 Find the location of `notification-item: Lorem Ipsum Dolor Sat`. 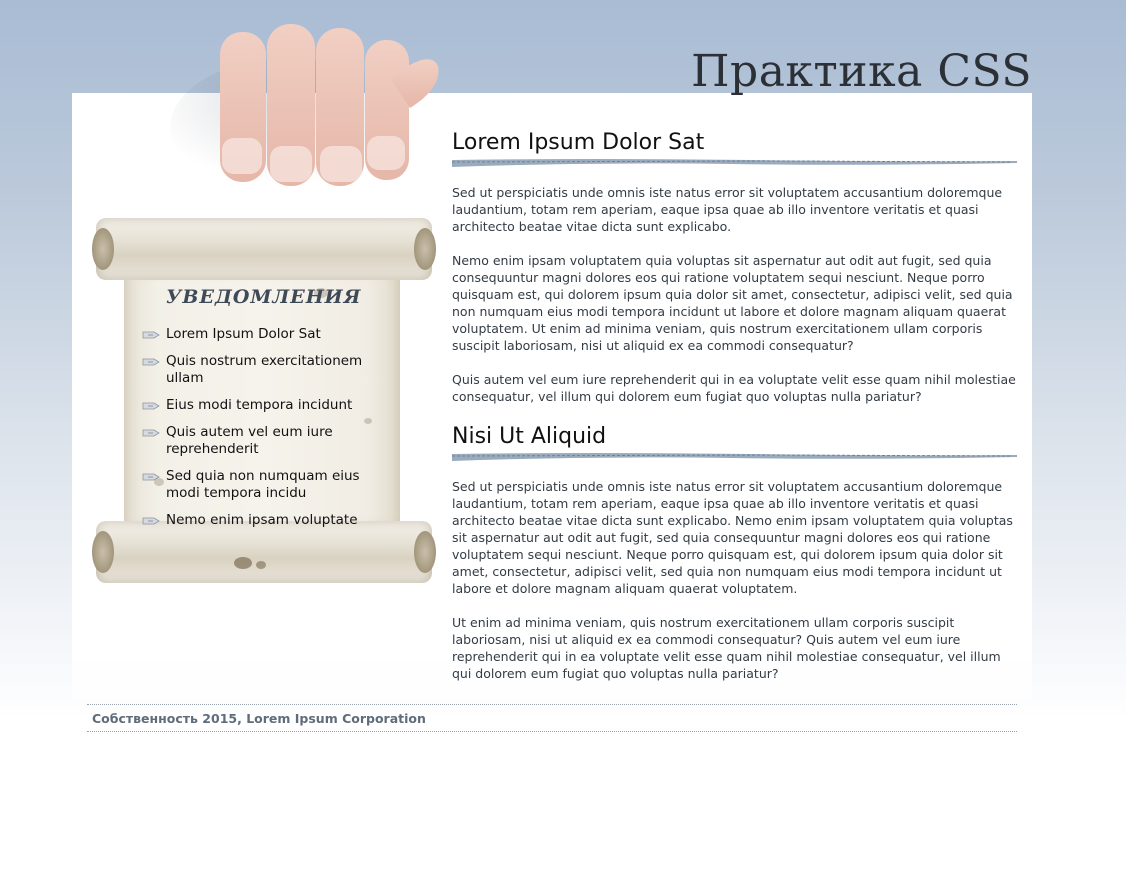

notification-item: Lorem Ipsum Dolor Sat is located at coordinates (265, 334).